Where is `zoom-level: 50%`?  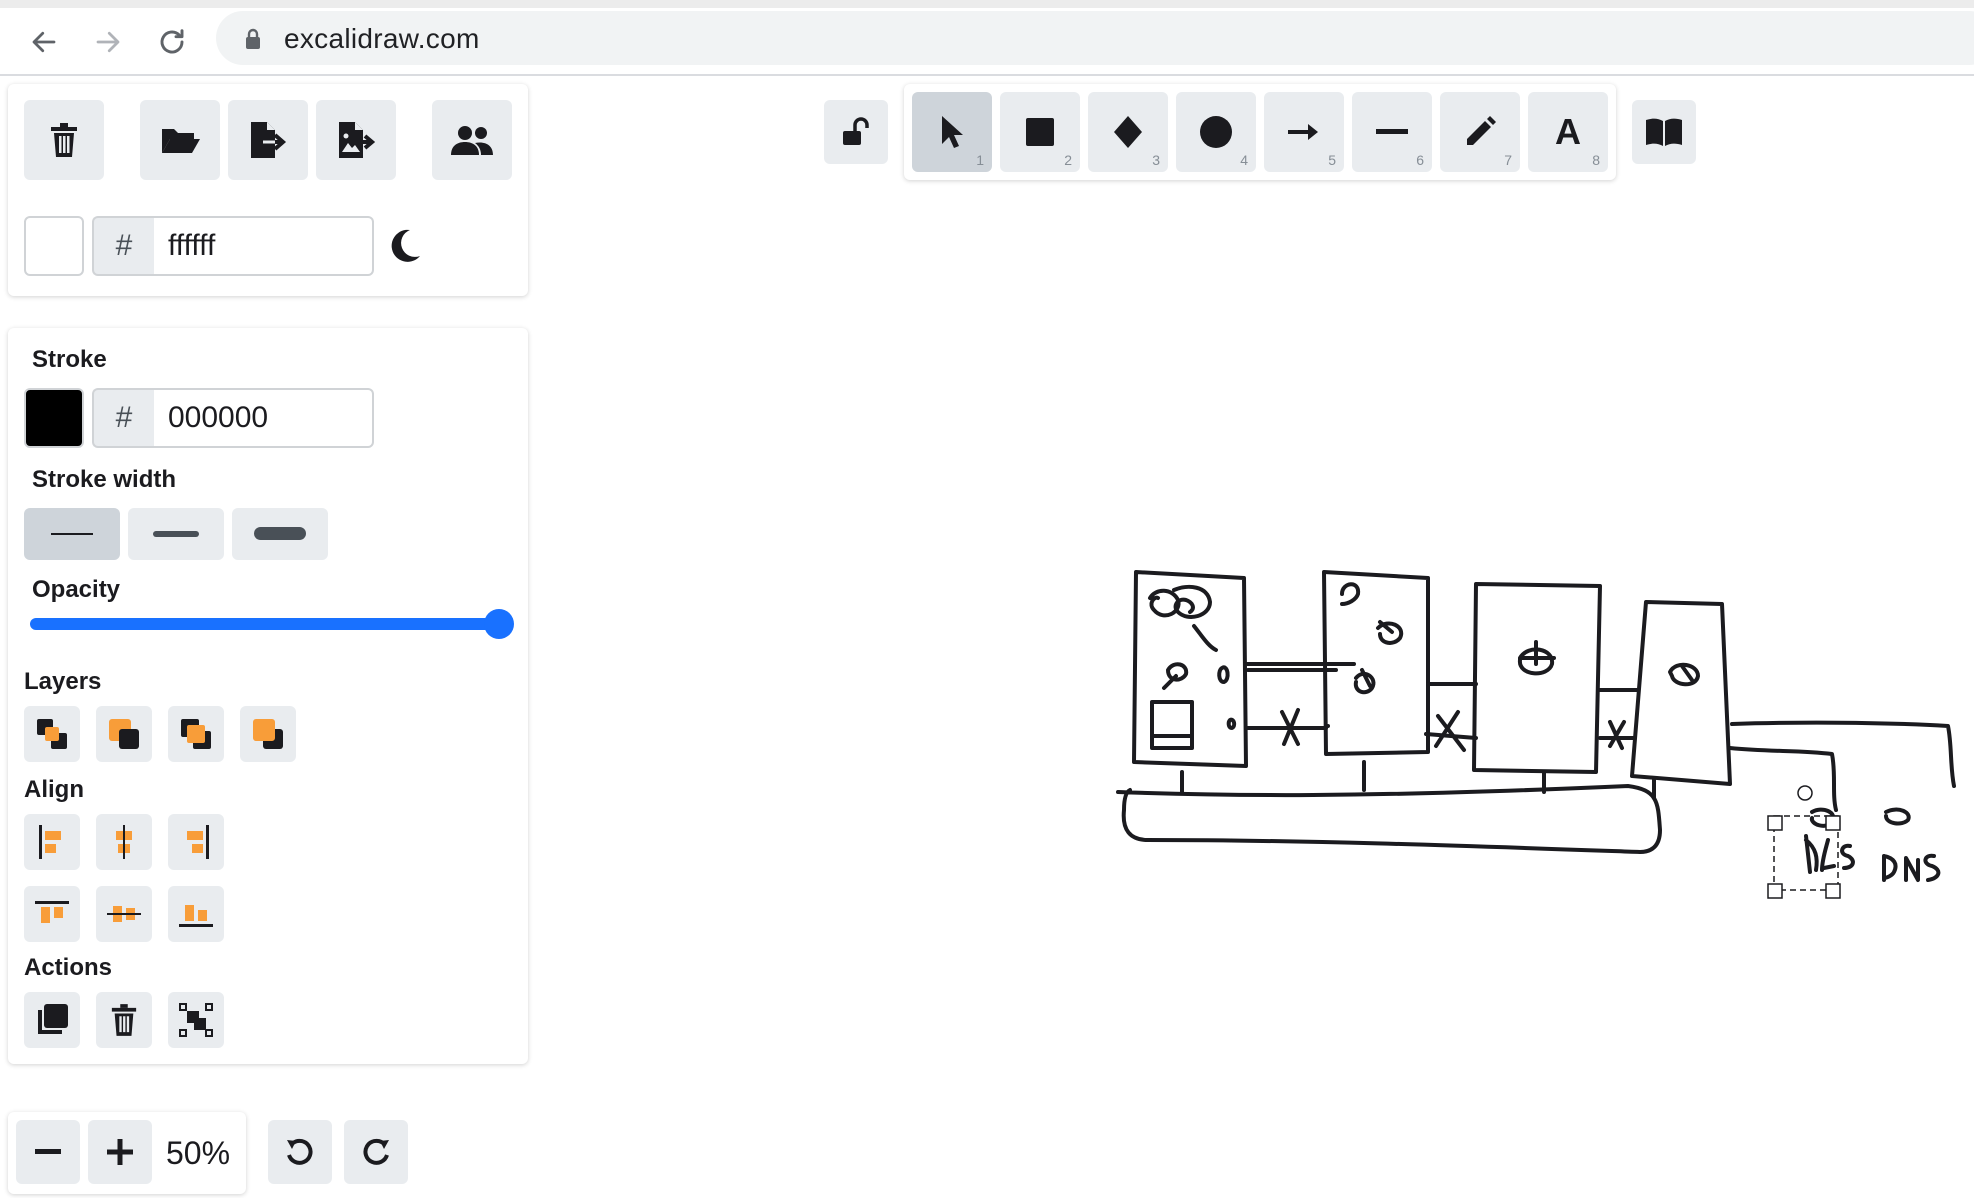 zoom-level: 50% is located at coordinates (198, 1153).